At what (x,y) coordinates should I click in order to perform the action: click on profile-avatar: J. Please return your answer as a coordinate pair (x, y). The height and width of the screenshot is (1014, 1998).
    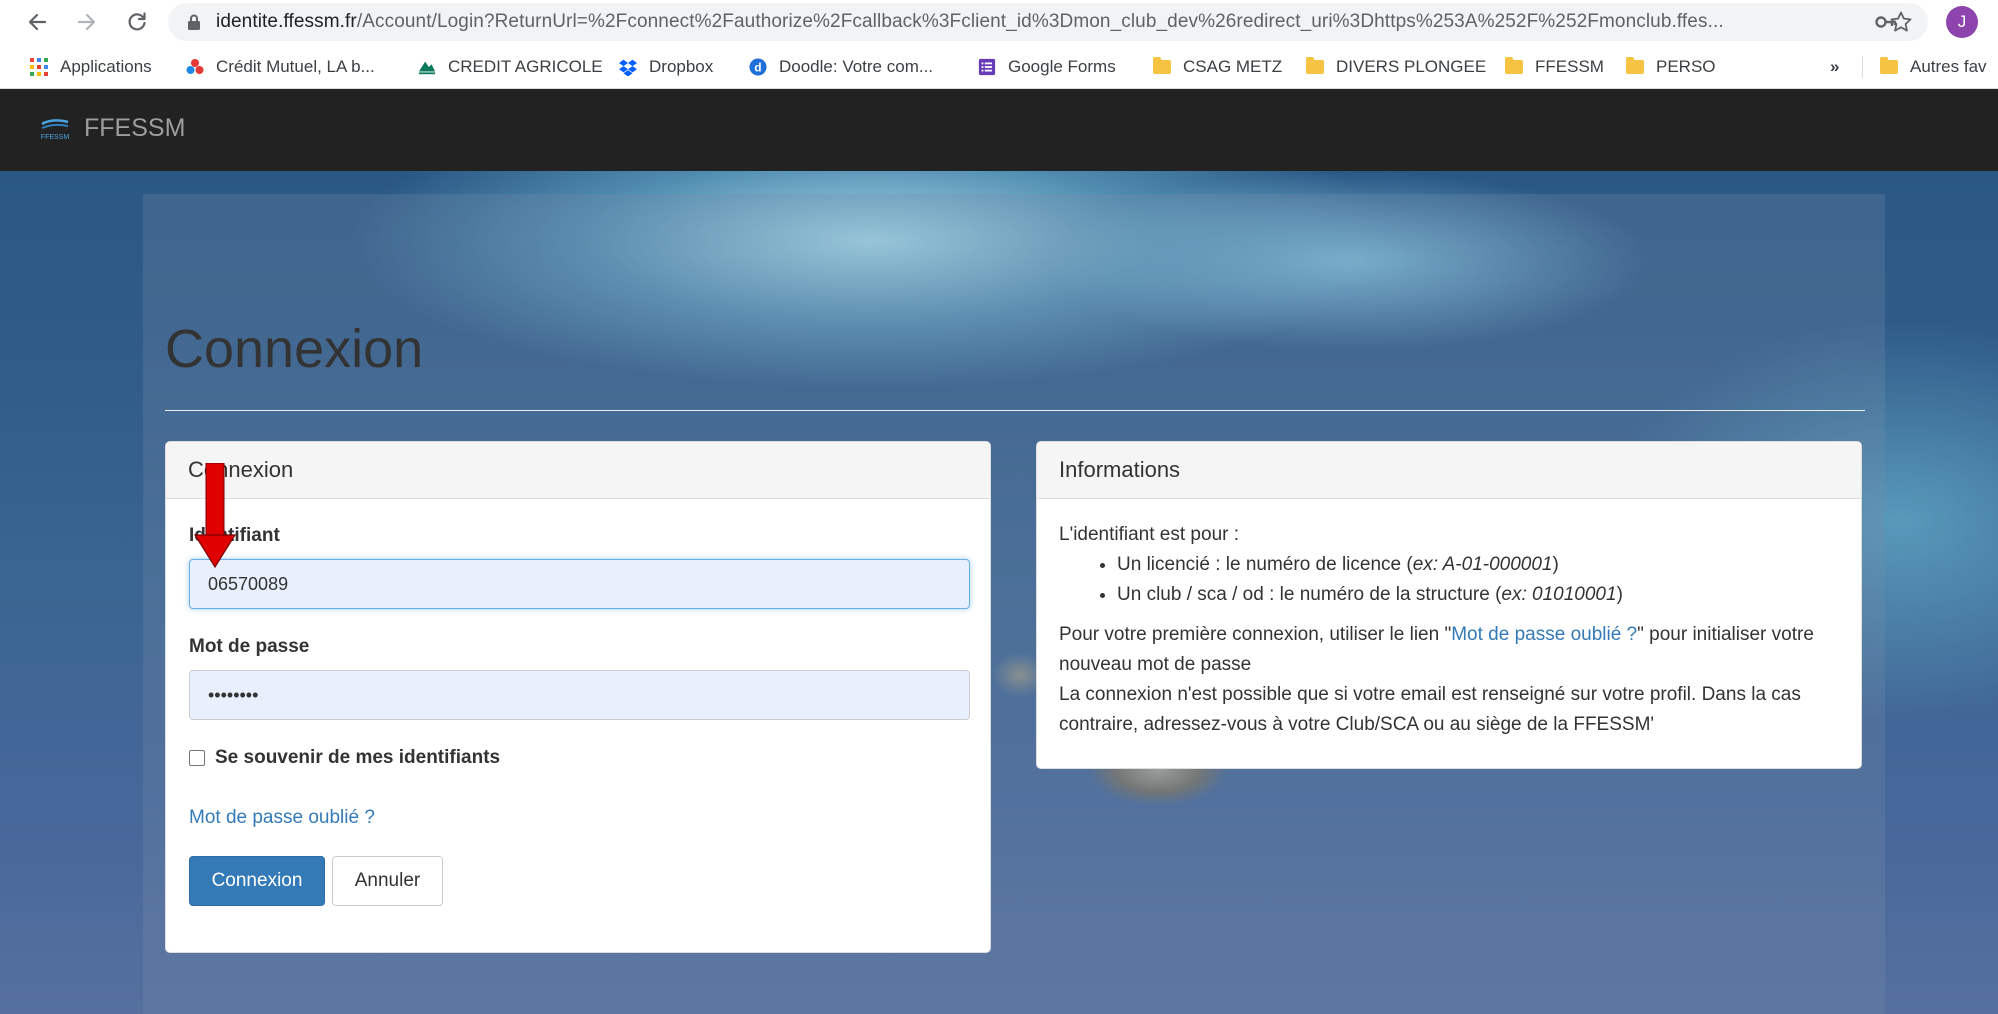
    Looking at the image, I should click on (1962, 22).